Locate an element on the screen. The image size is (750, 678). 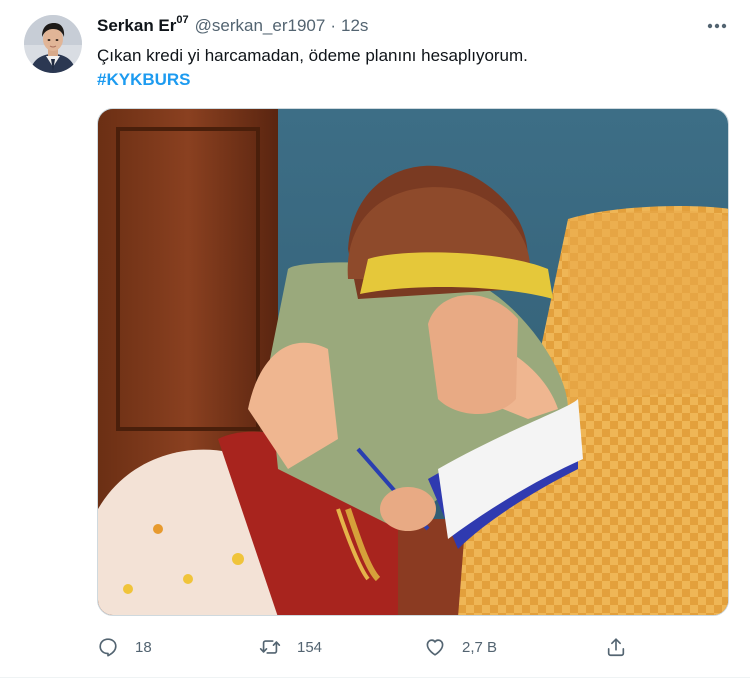
avatar is located at coordinates (53, 44).